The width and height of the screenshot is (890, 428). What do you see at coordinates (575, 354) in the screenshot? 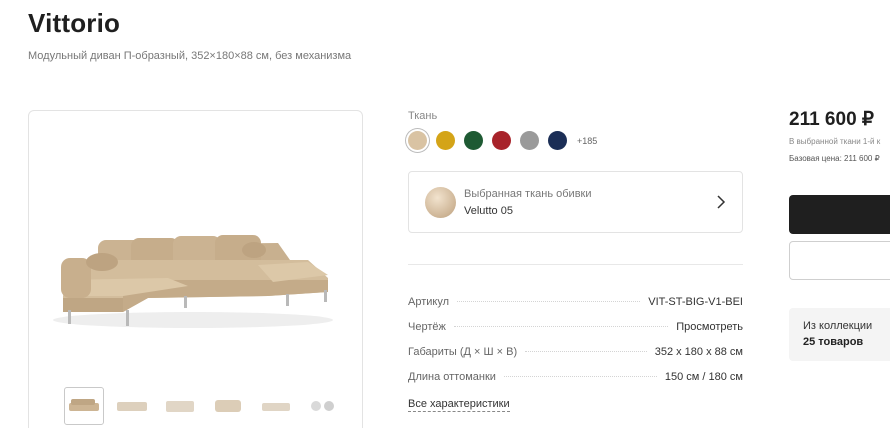
I see `spec-row-dimensions: Габариты (Д × Ш × В) 352 x 180 x 88 см` at bounding box center [575, 354].